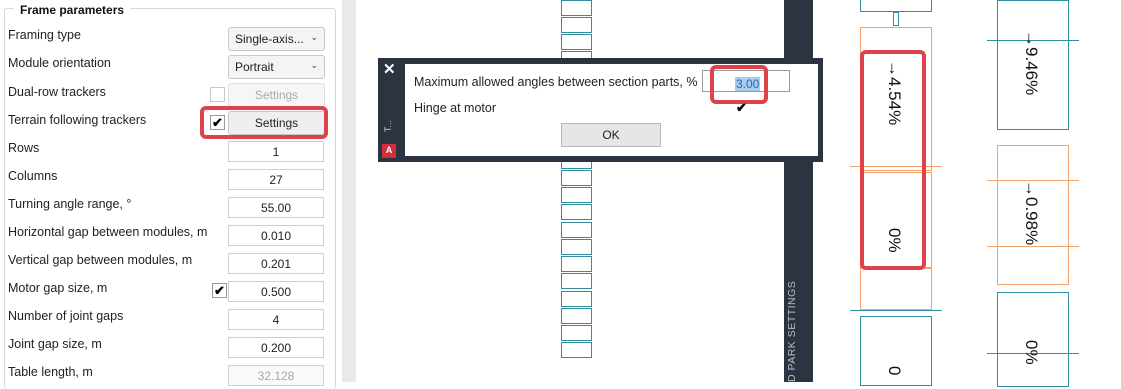  Describe the element at coordinates (276, 95) in the screenshot. I see `dual-row-settings-button: Settings` at that location.